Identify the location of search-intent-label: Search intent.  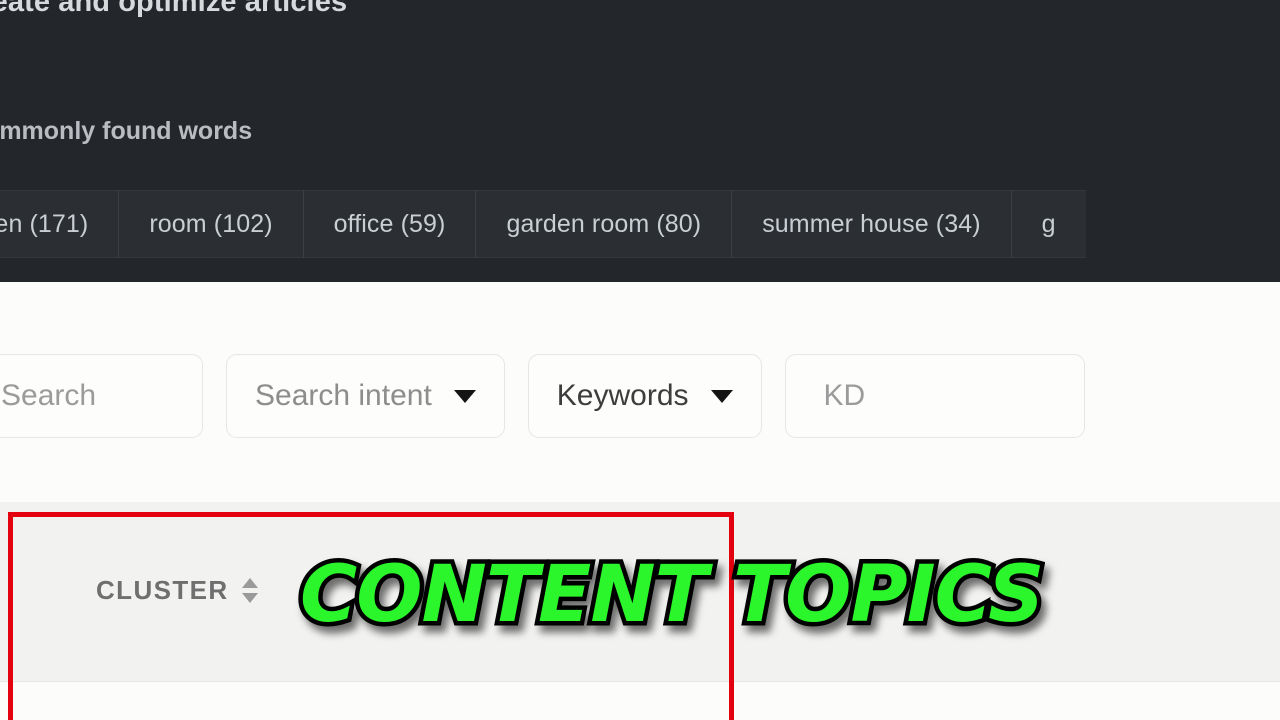
(343, 395).